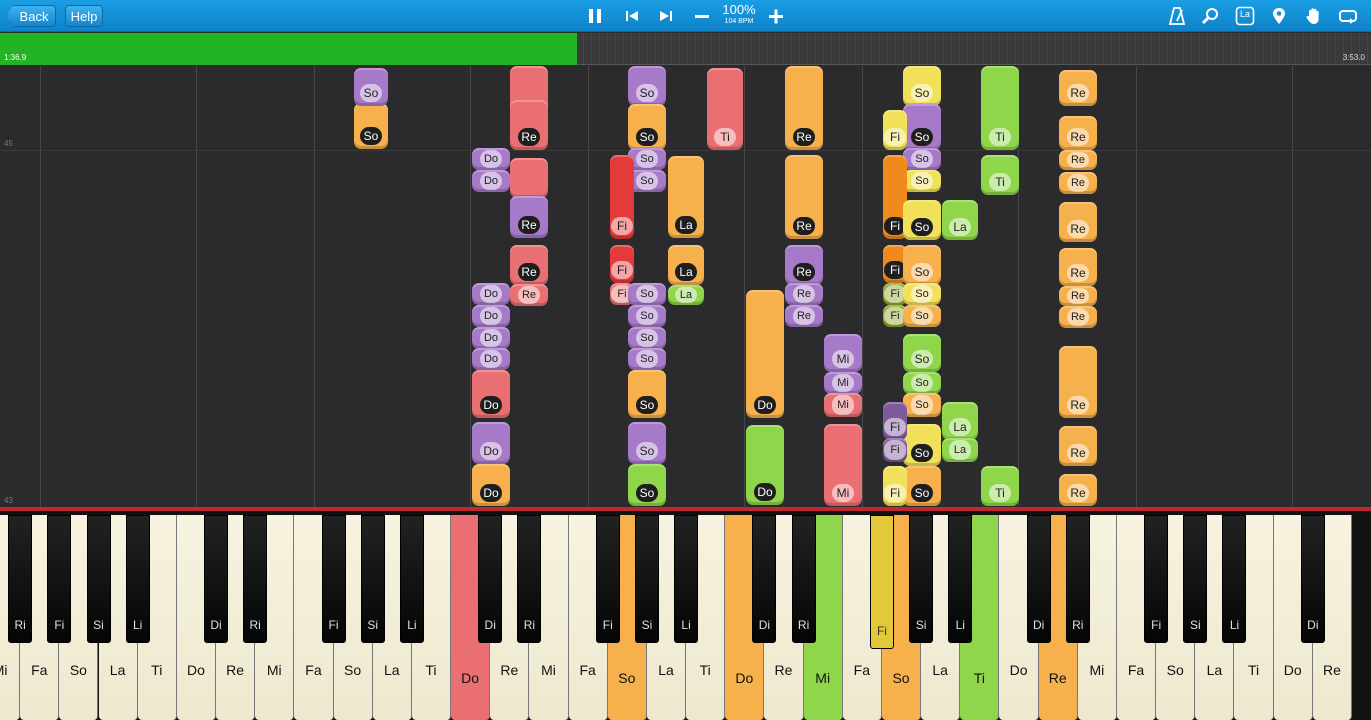 The height and width of the screenshot is (720, 1371). I want to click on progress-bar: 1:36.9 3:53.0, so click(685, 49).